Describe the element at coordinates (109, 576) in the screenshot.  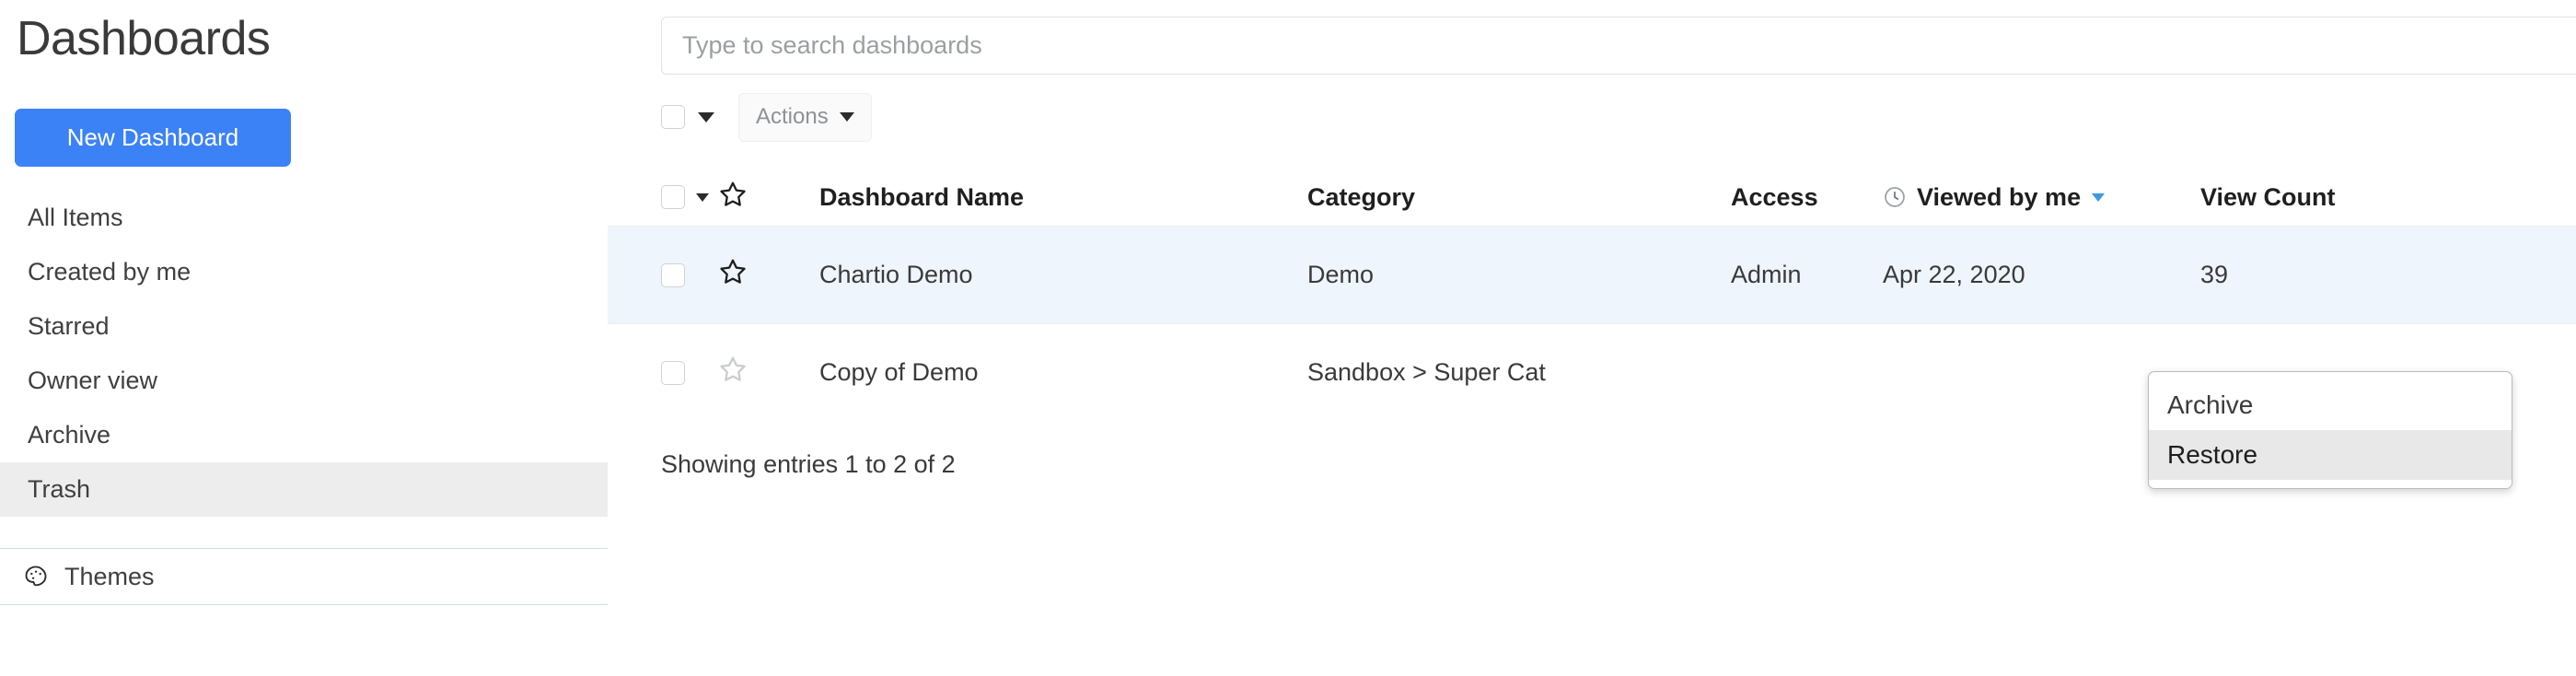
I see `sidebar-item-themes-label: Themes` at that location.